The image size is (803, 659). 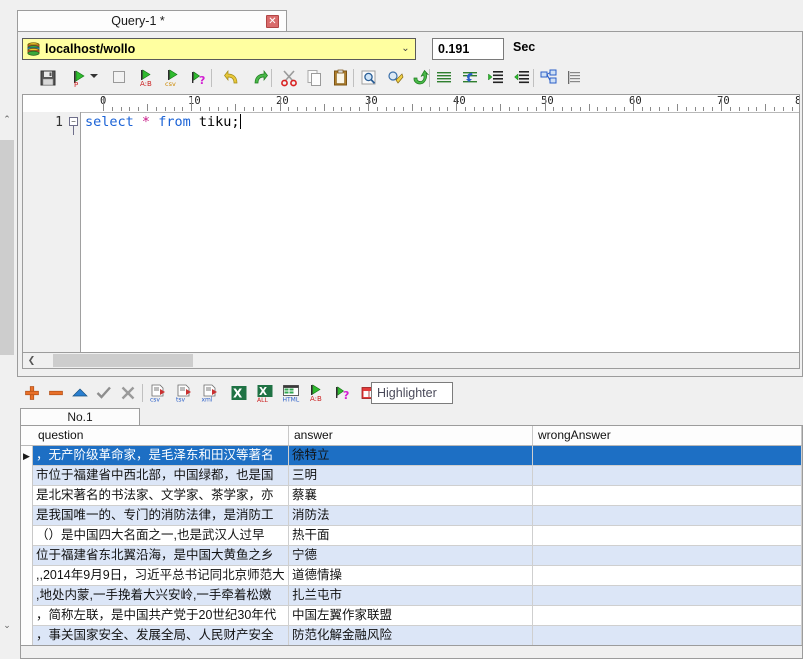 I want to click on indent-button, so click(x=496, y=78).